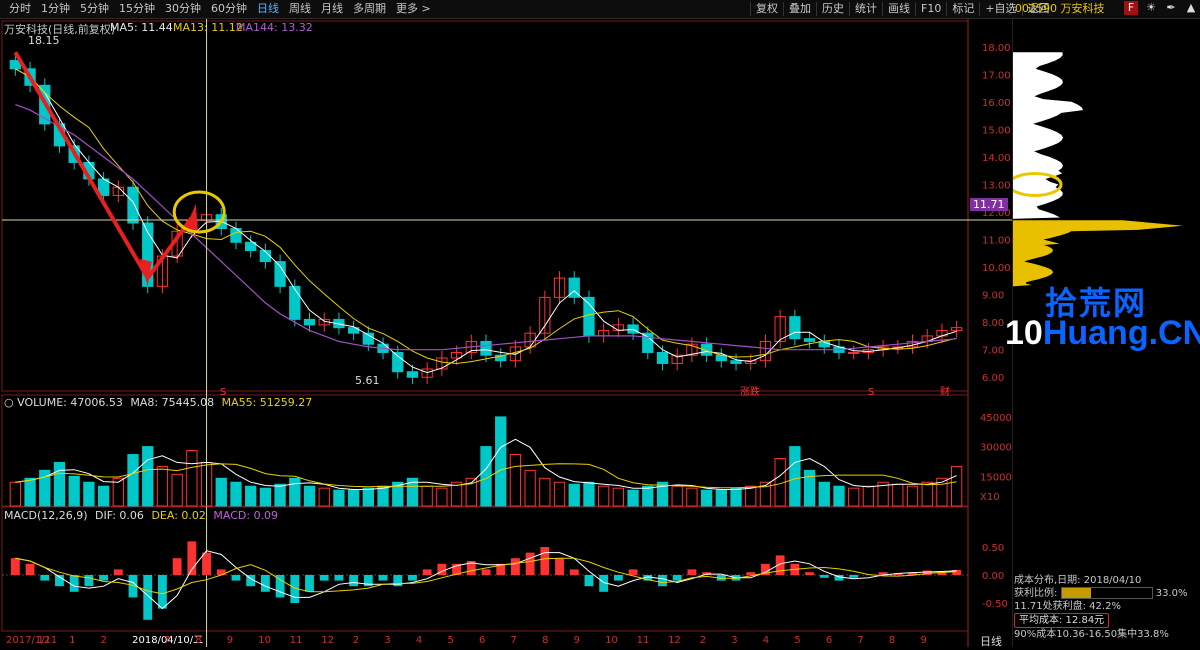 The image size is (1200, 650). Describe the element at coordinates (766, 9) in the screenshot. I see `tool-button-0: 复权` at that location.